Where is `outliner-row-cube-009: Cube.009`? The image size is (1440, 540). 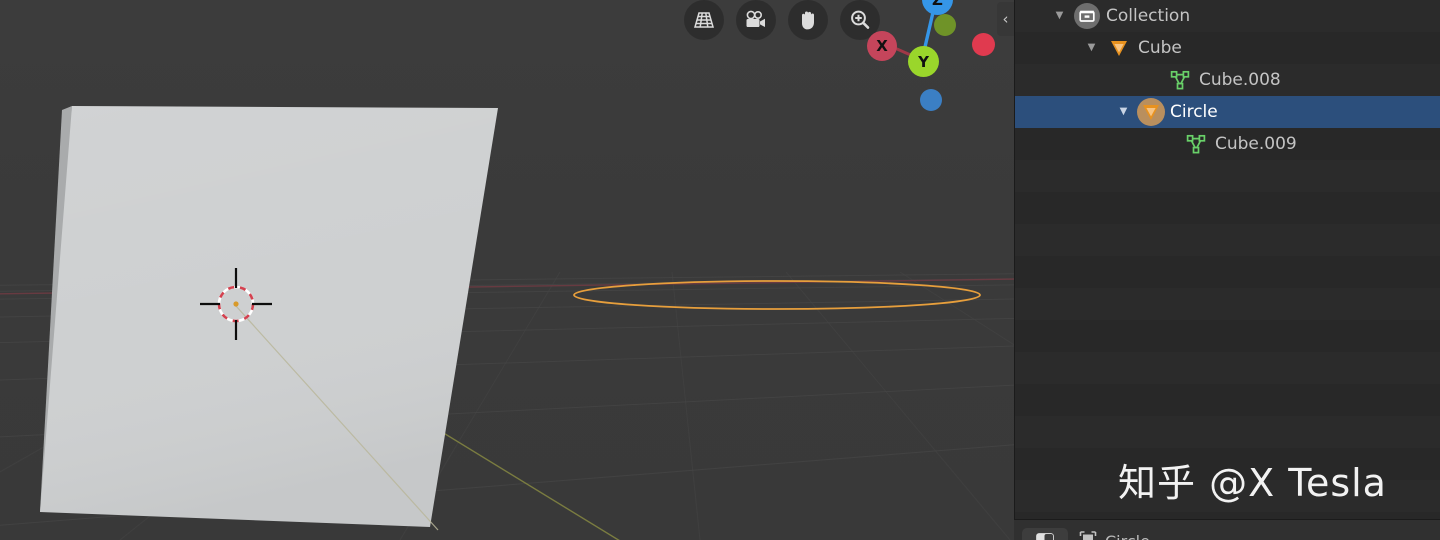 outliner-row-cube-009: Cube.009 is located at coordinates (1227, 144).